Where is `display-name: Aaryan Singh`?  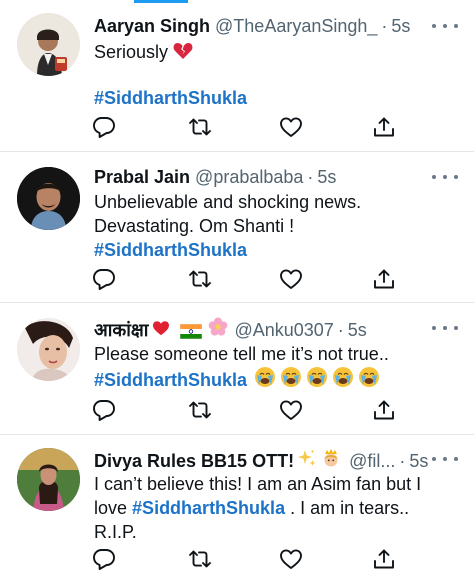 display-name: Aaryan Singh is located at coordinates (152, 26).